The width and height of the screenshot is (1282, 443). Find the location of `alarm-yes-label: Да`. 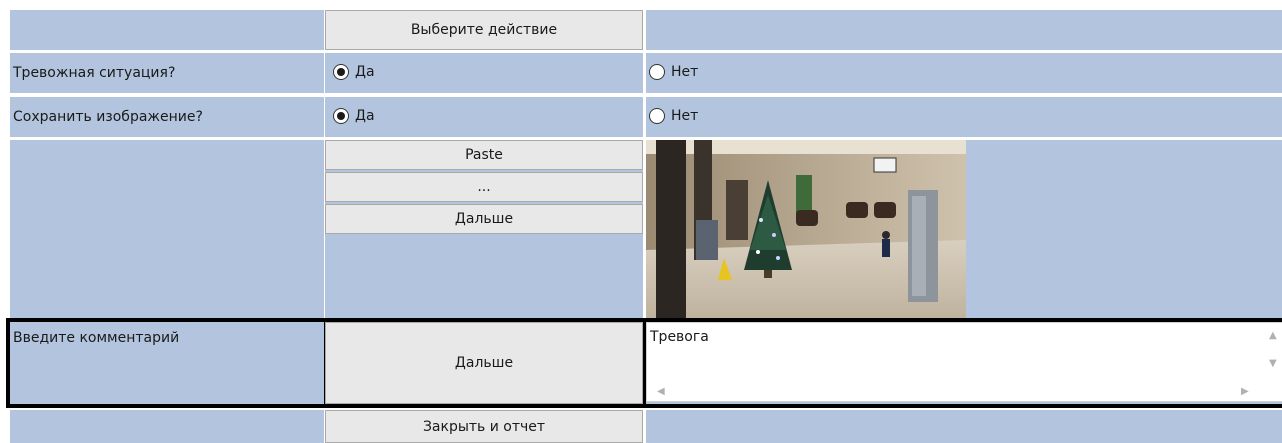

alarm-yes-label: Да is located at coordinates (365, 72).